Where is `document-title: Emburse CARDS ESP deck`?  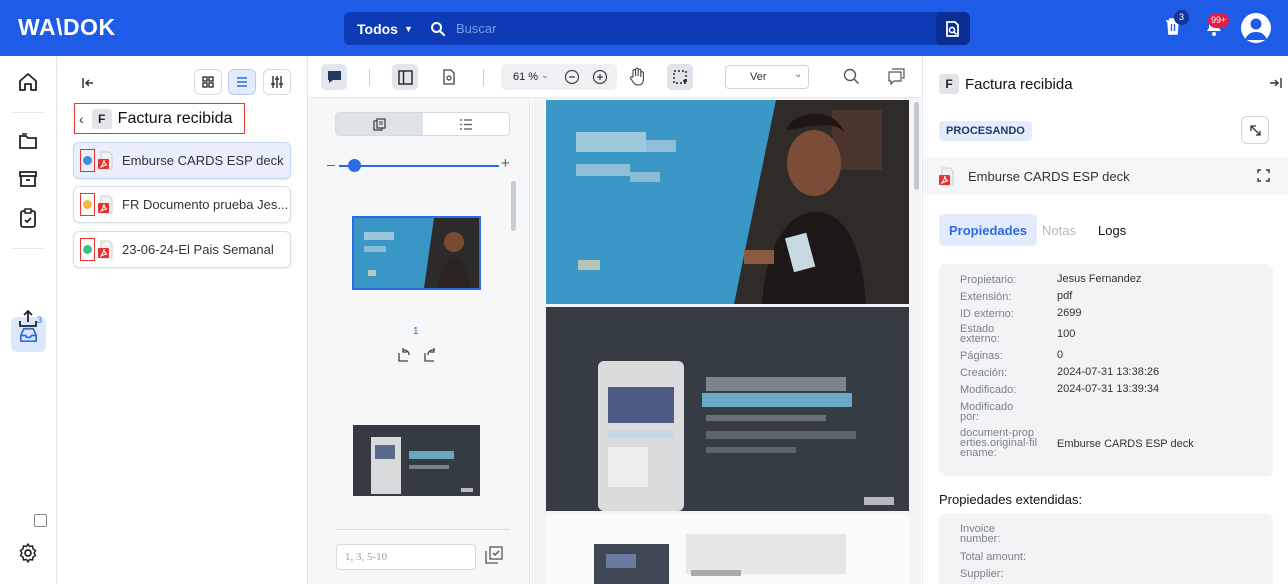 document-title: Emburse CARDS ESP deck is located at coordinates (203, 160).